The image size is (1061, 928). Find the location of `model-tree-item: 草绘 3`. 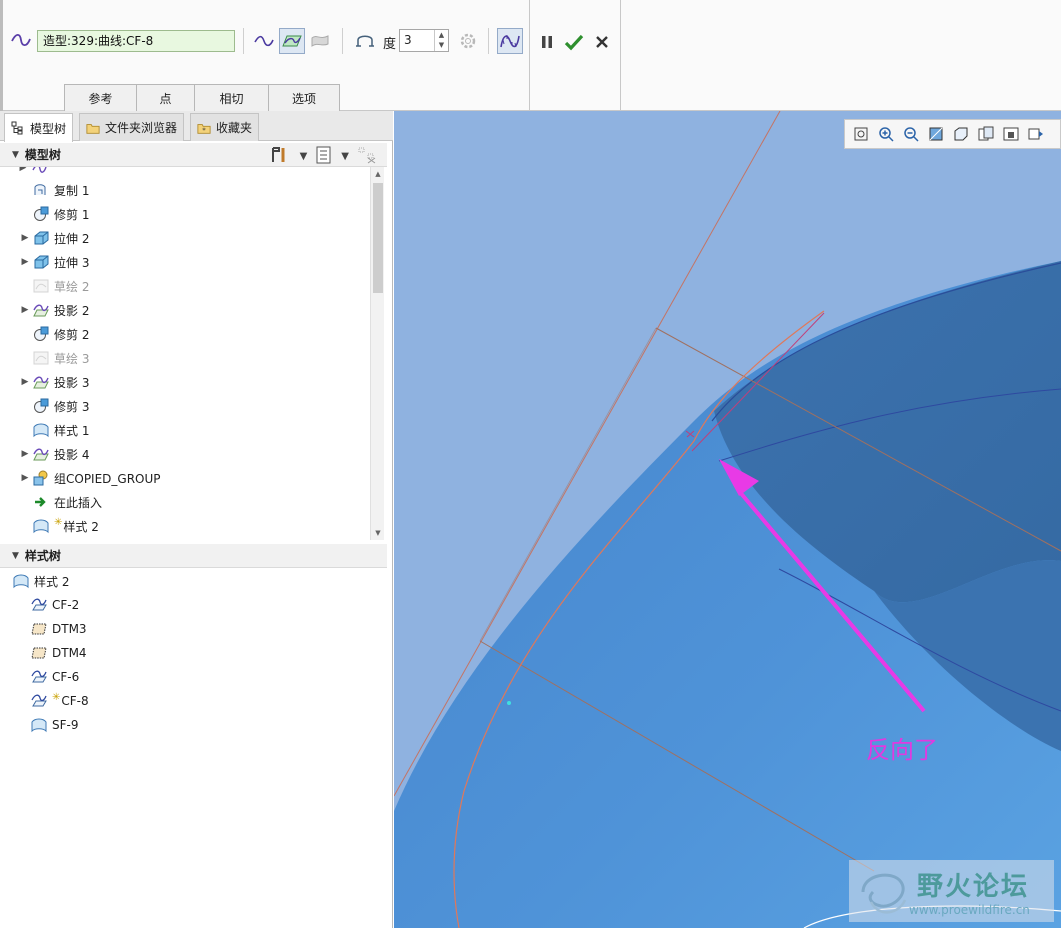

model-tree-item: 草绘 3 is located at coordinates (53, 358).